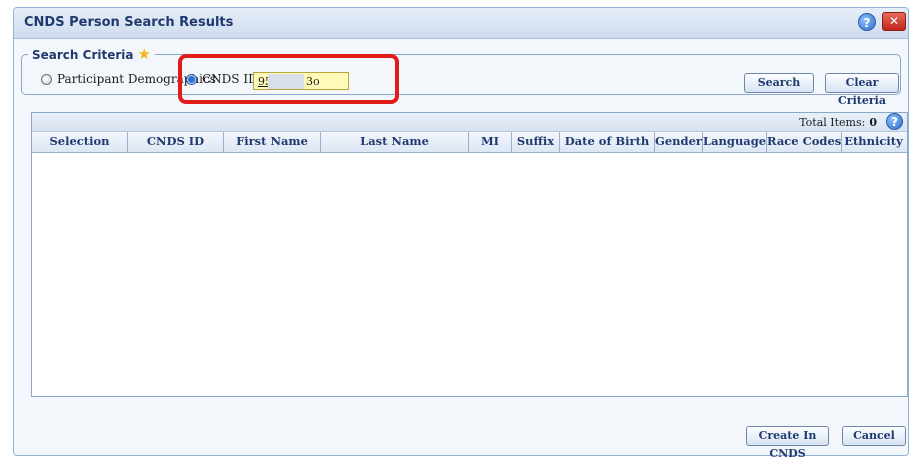 This screenshot has height=463, width=911. I want to click on help-icon: ?, so click(867, 22).